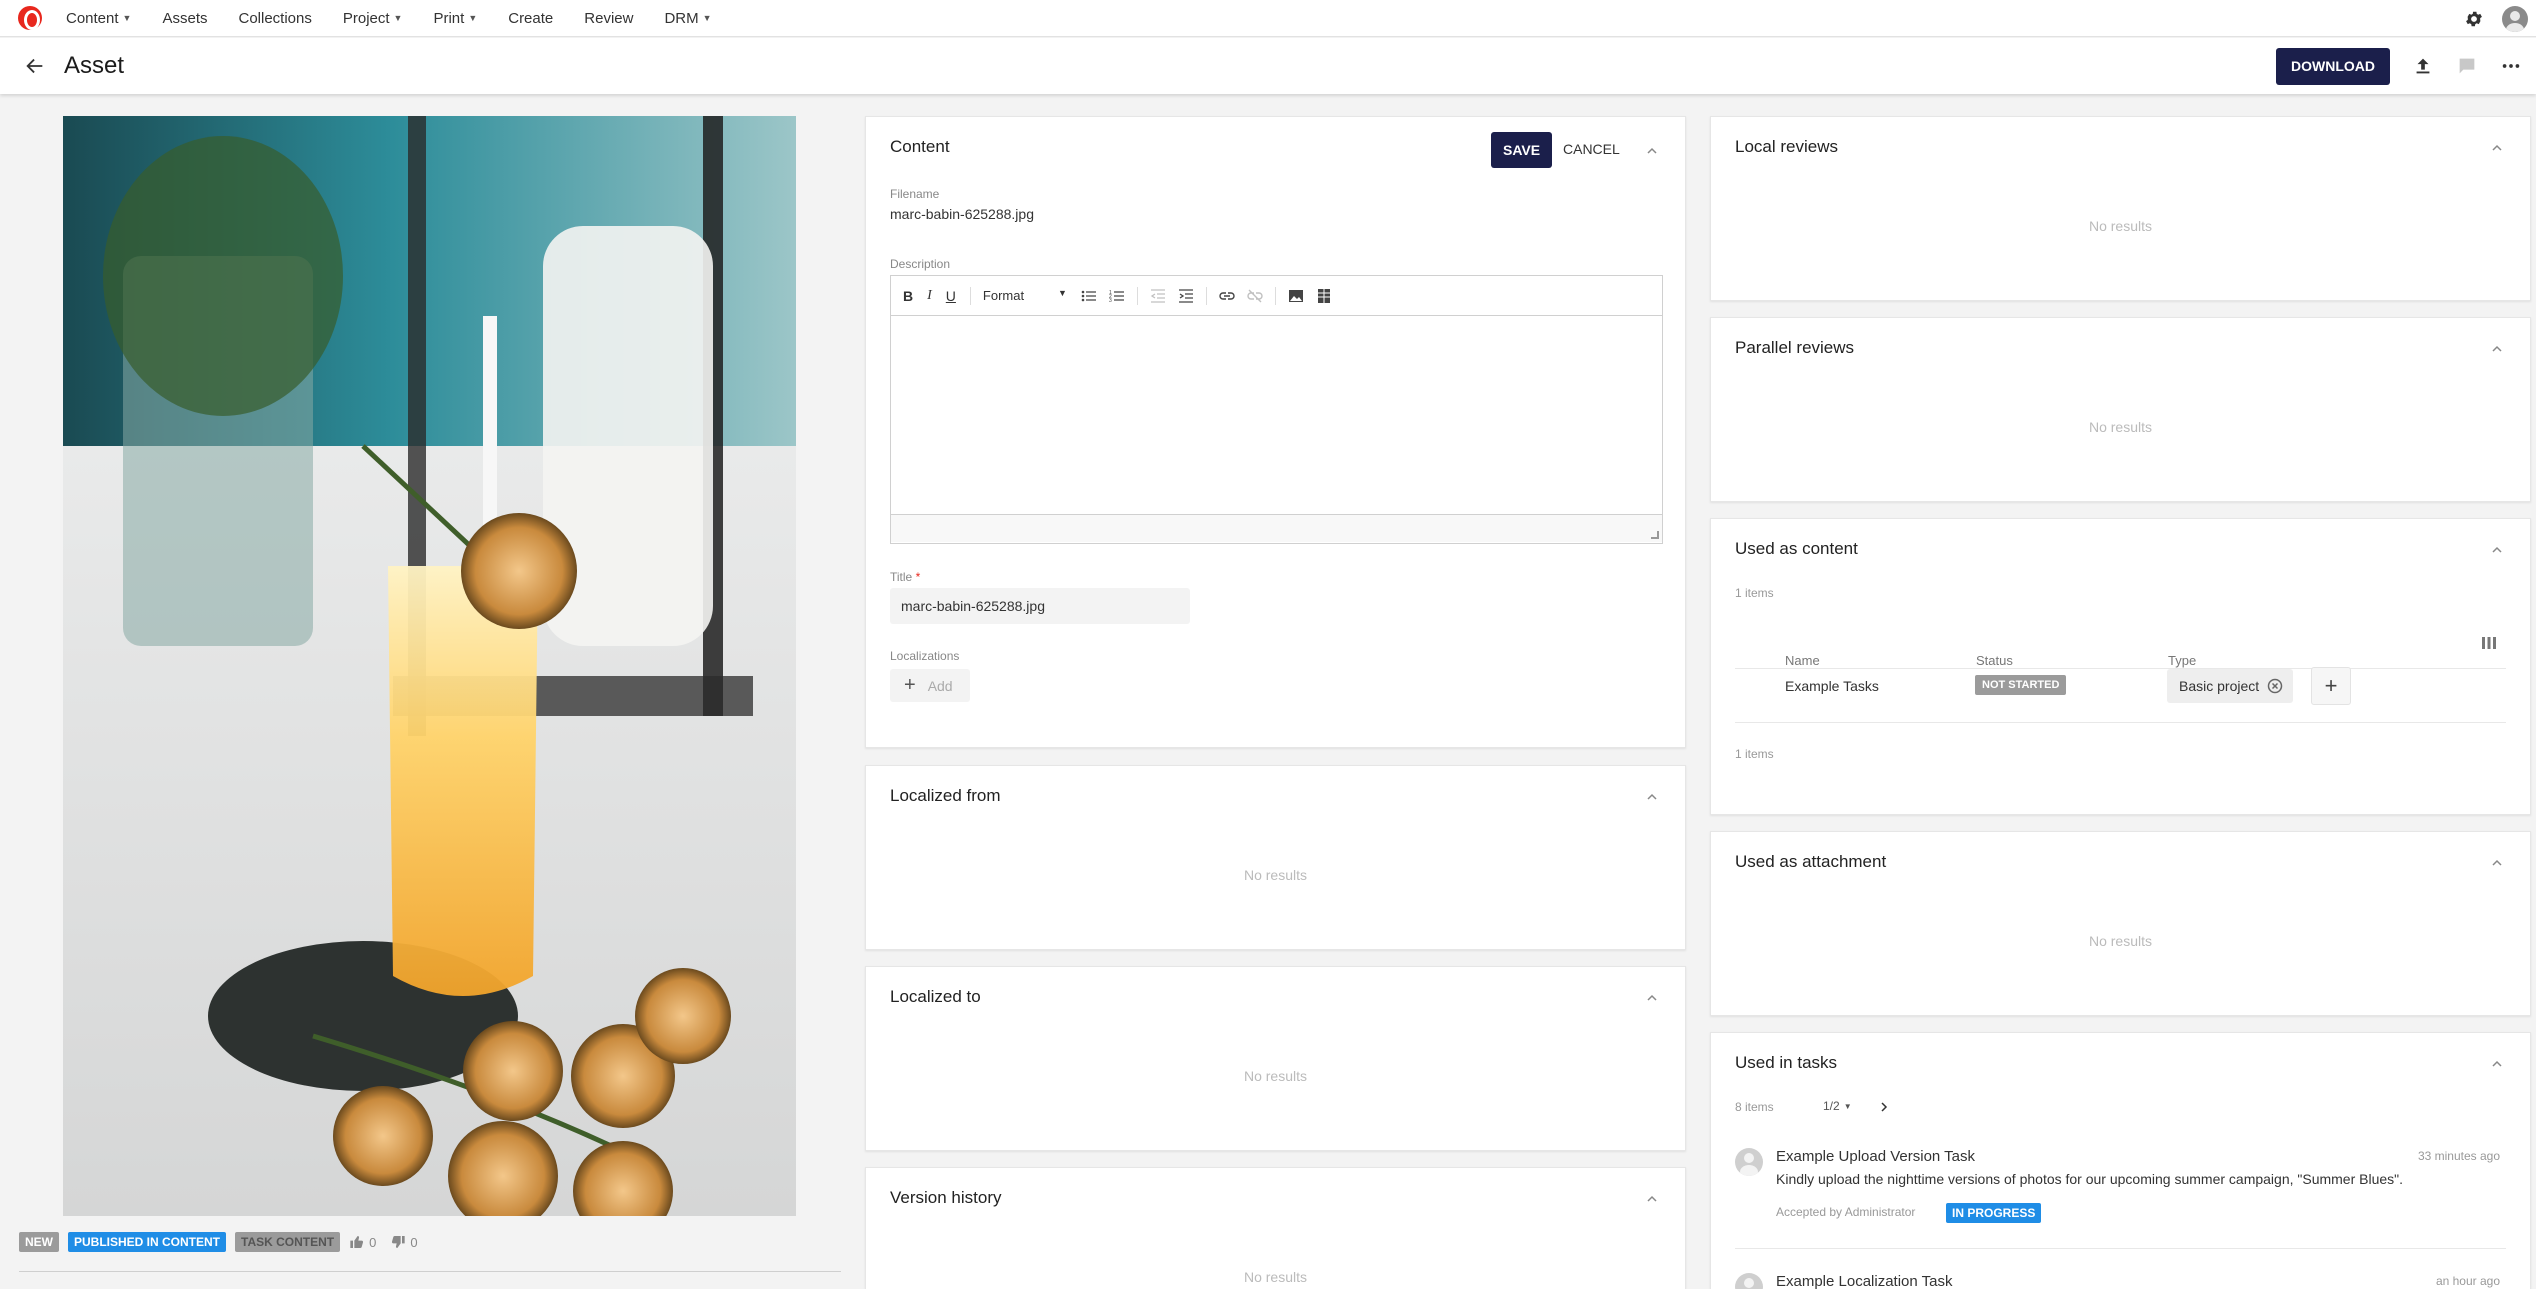  Describe the element at coordinates (2515, 18) in the screenshot. I see `user-avatar-icon` at that location.